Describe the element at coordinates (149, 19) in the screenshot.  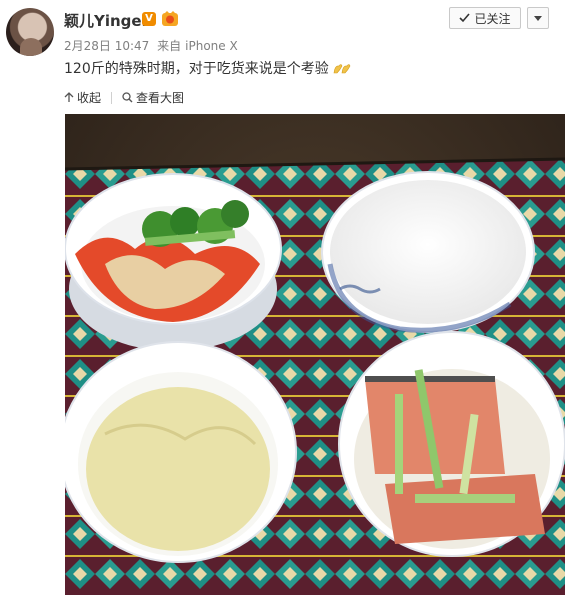
I see `verified-icon: V` at that location.